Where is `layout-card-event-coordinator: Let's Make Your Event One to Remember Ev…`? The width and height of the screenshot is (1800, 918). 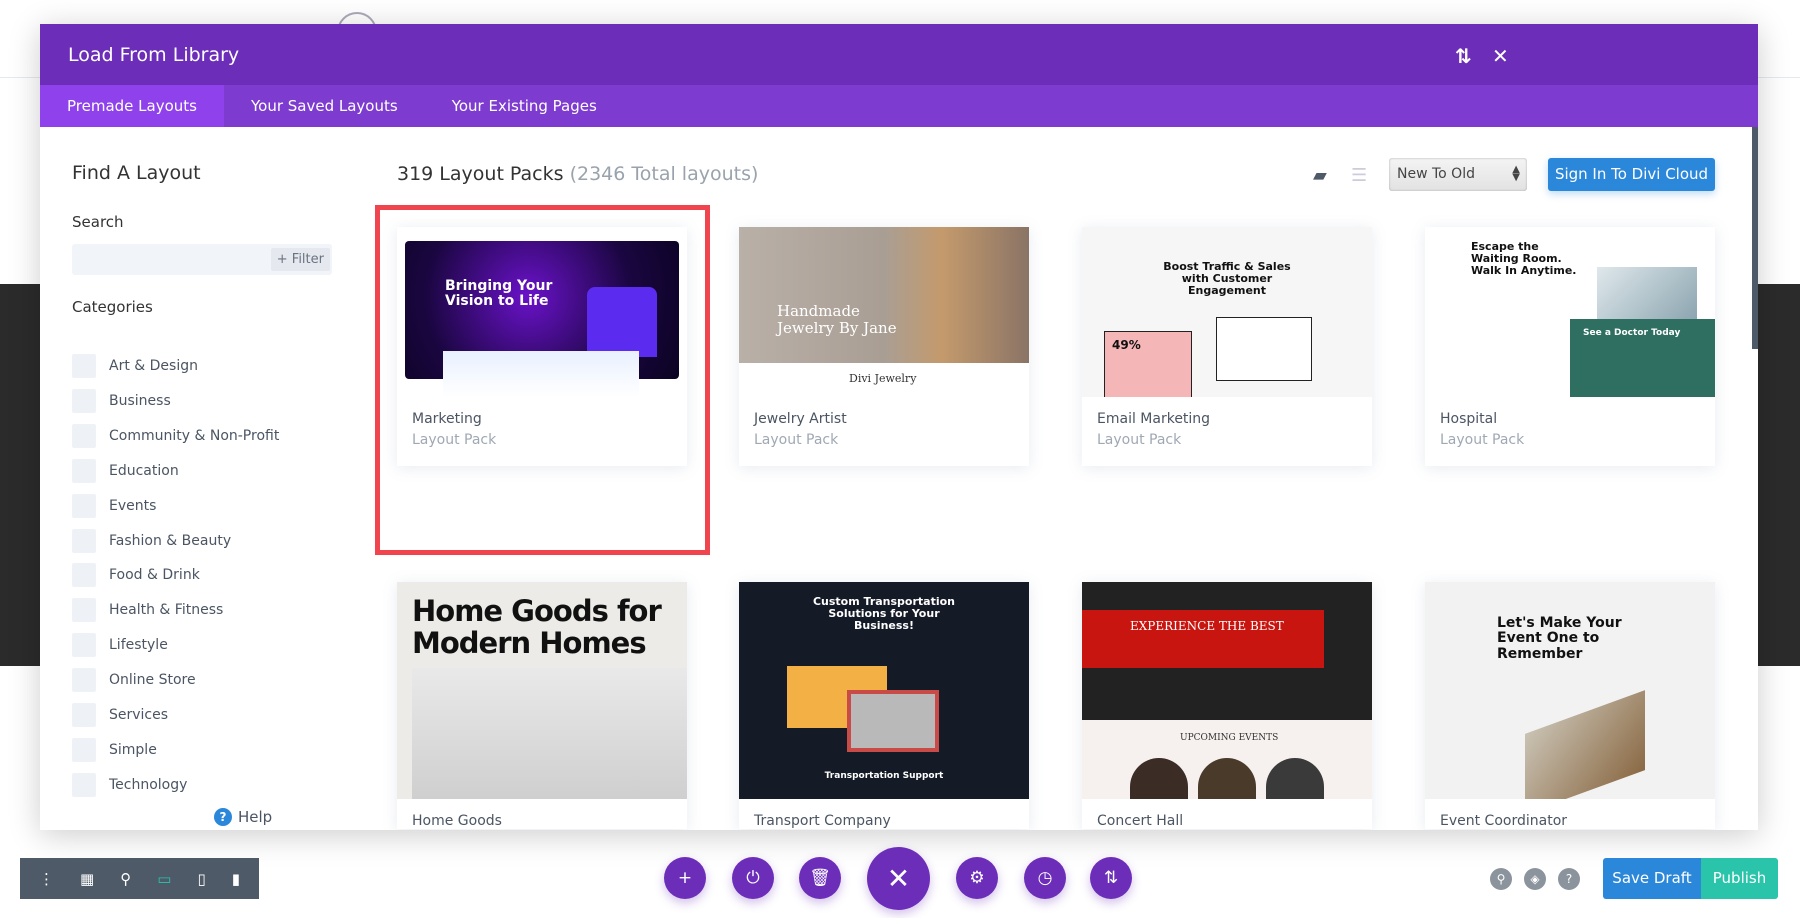 layout-card-event-coordinator: Let's Make Your Event One to Remember Ev… is located at coordinates (1570, 705).